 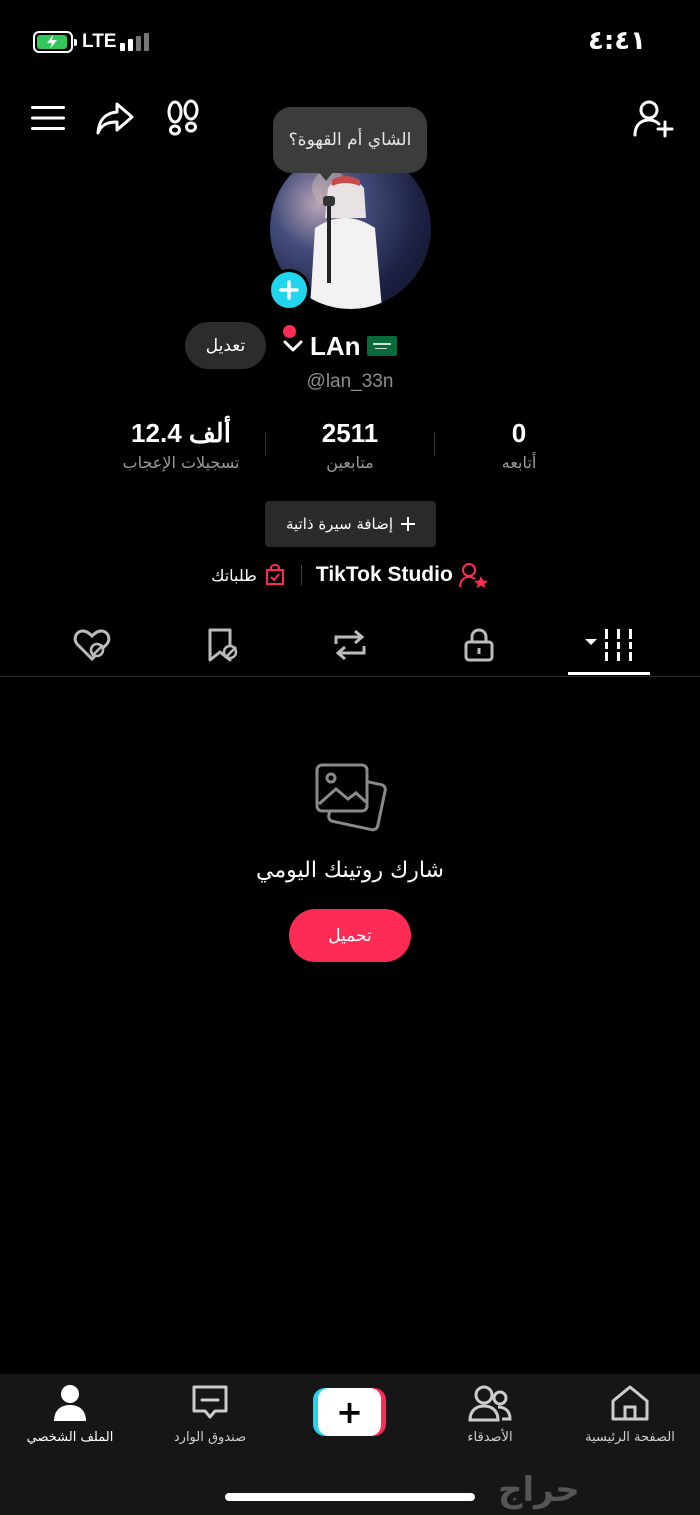 I want to click on saudi-flag-icon, so click(x=381, y=346).